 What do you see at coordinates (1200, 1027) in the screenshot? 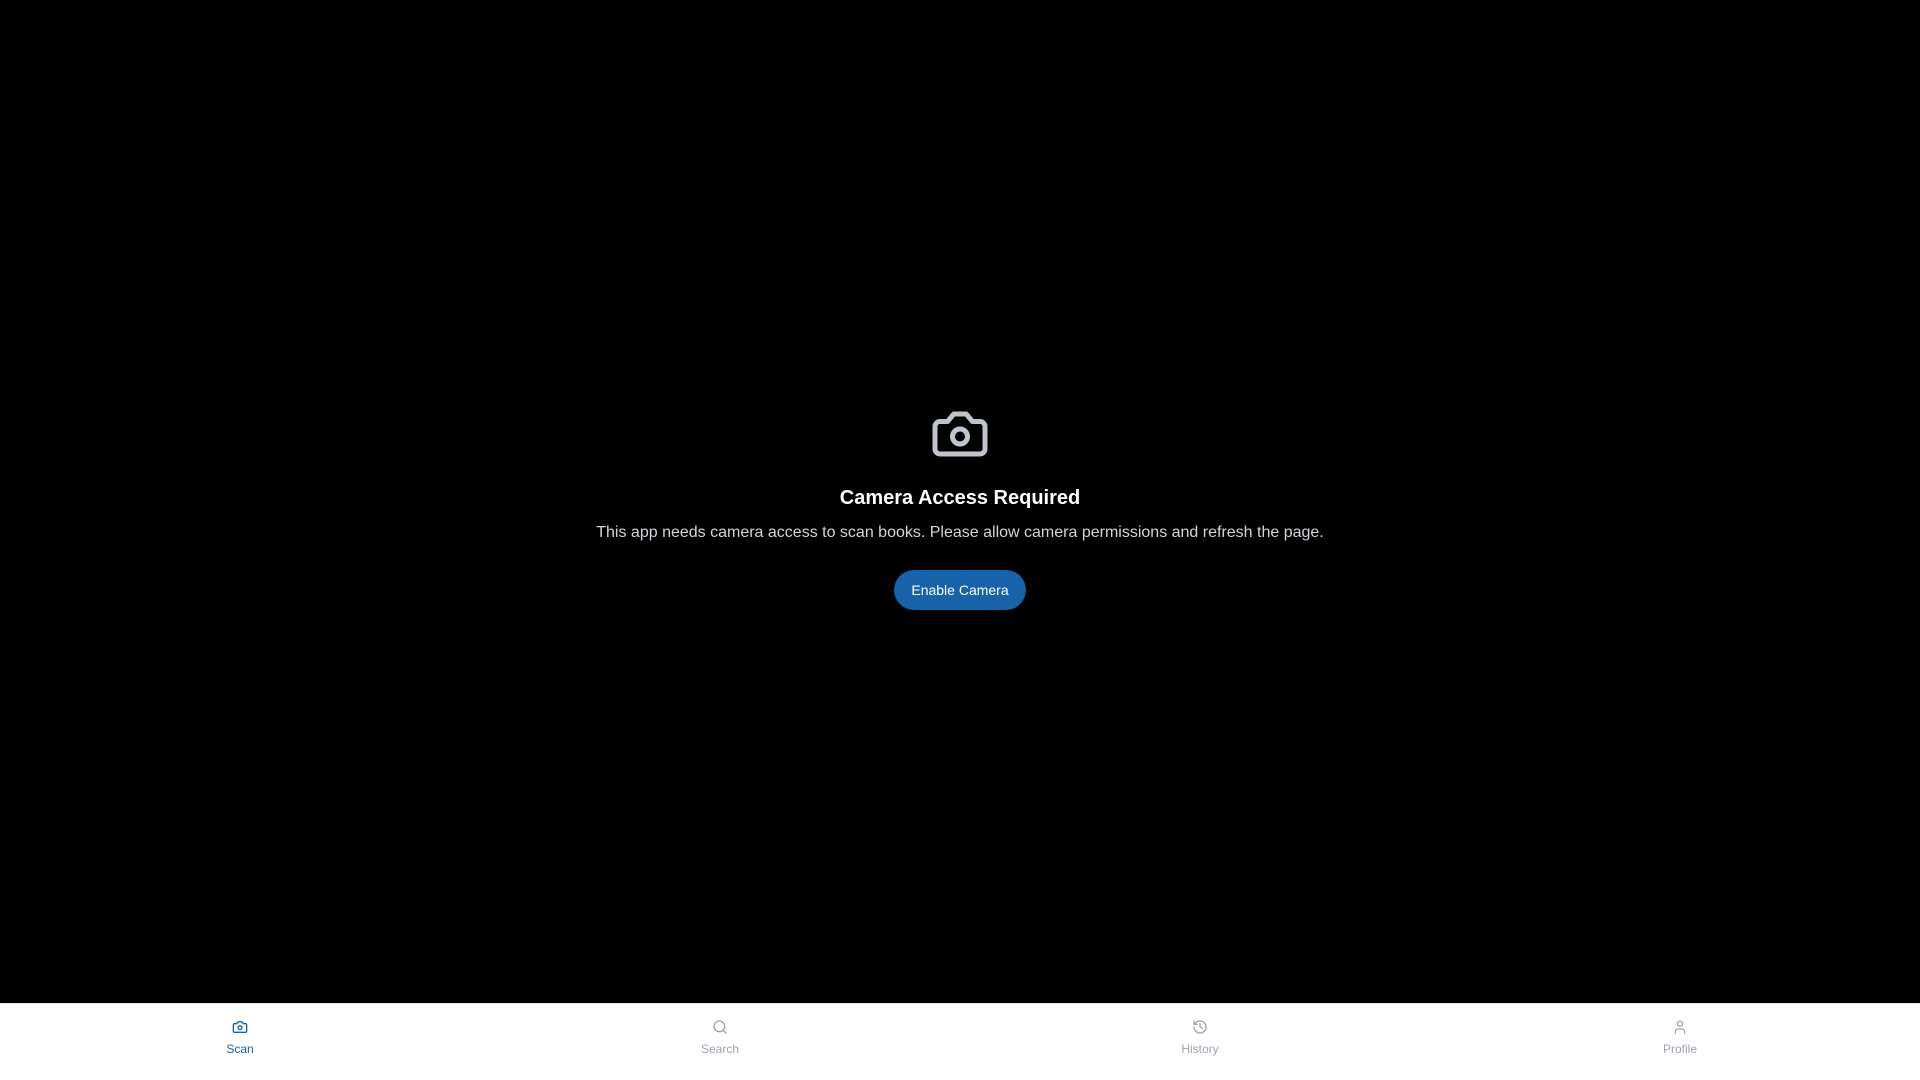
I see `history-icon` at bounding box center [1200, 1027].